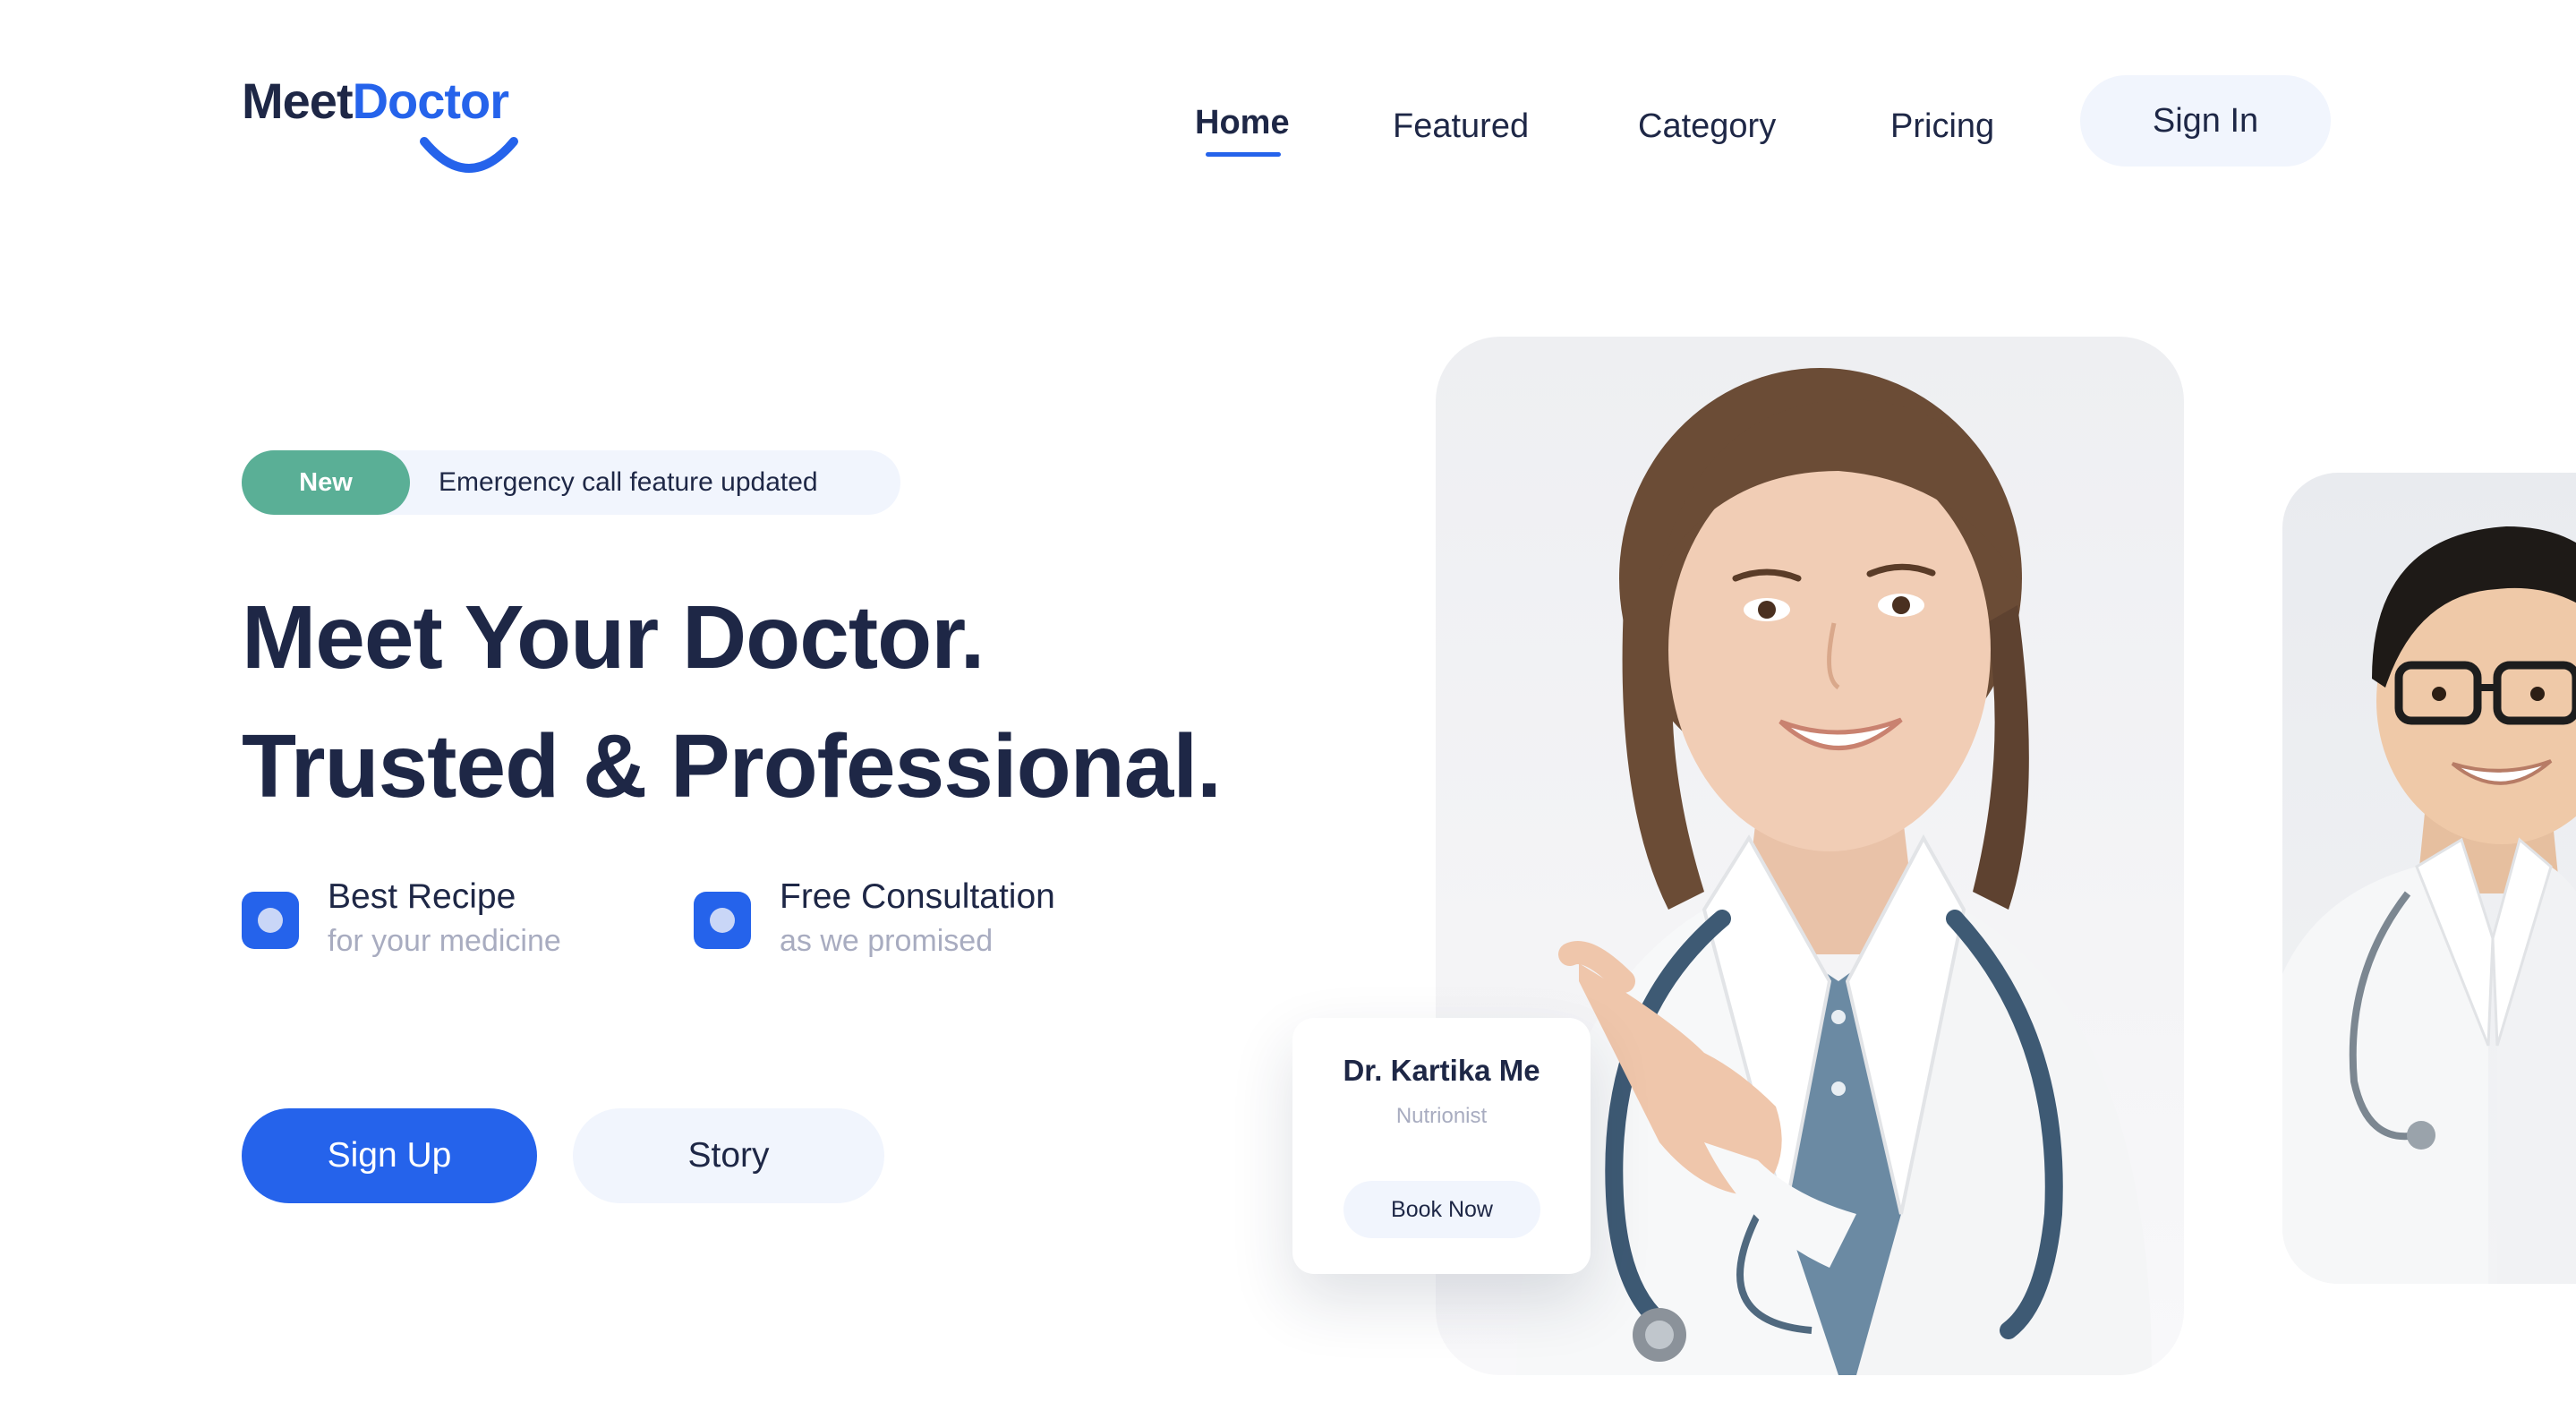  What do you see at coordinates (1441, 1209) in the screenshot?
I see `book-now-button: Book Now` at bounding box center [1441, 1209].